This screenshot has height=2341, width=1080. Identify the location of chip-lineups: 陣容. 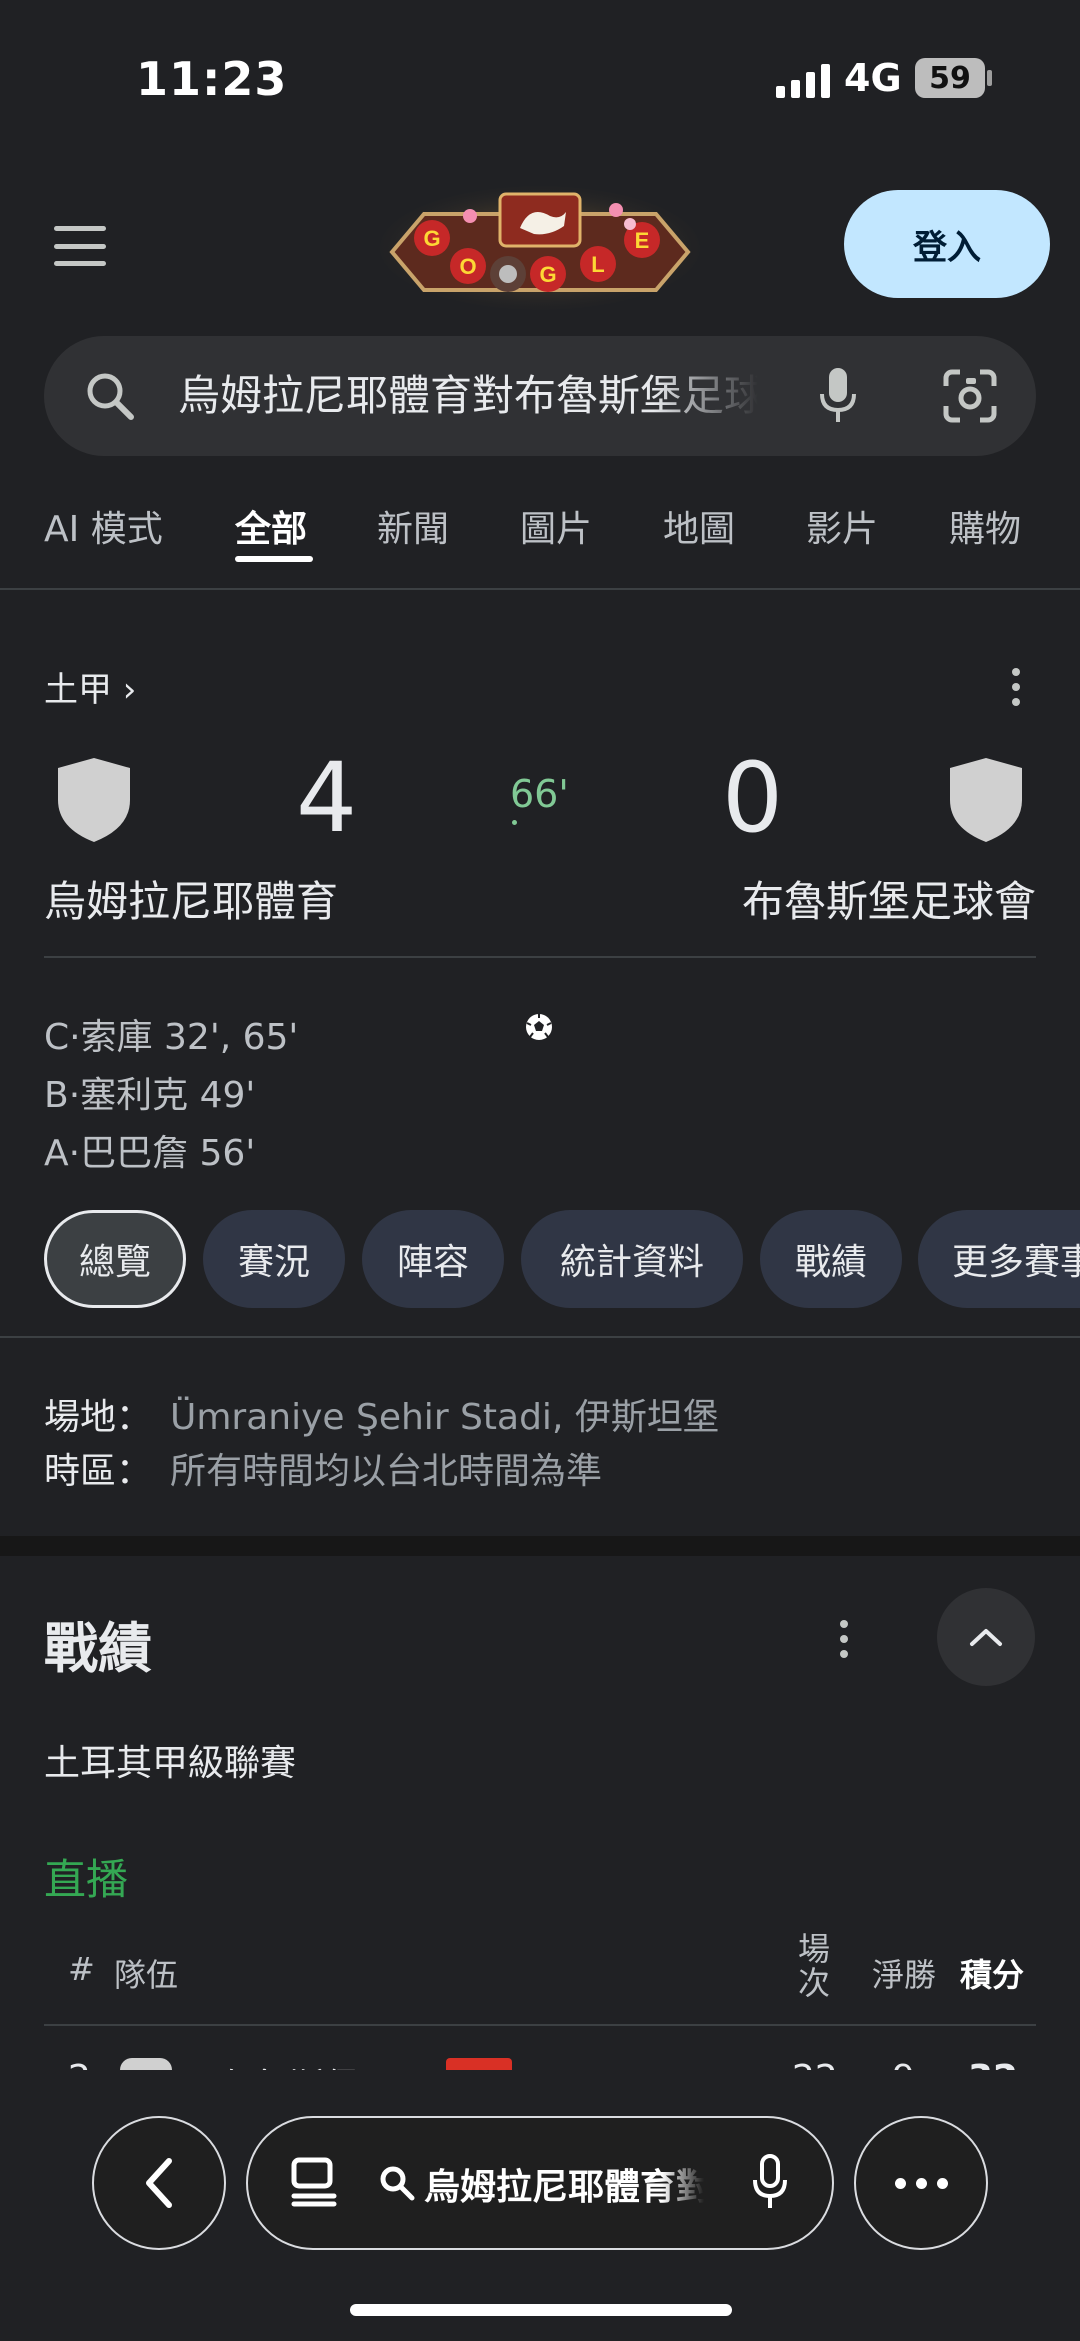
(433, 1259).